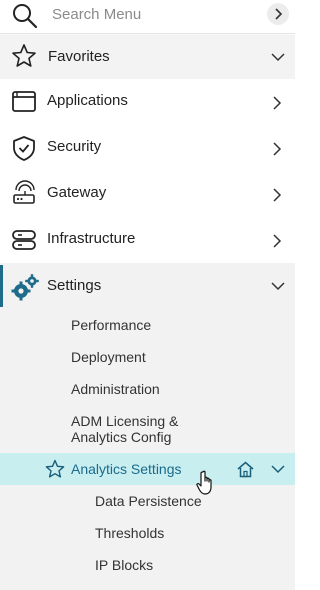 The image size is (320, 590). What do you see at coordinates (111, 325) in the screenshot?
I see `submenu-item-performance: Performance` at bounding box center [111, 325].